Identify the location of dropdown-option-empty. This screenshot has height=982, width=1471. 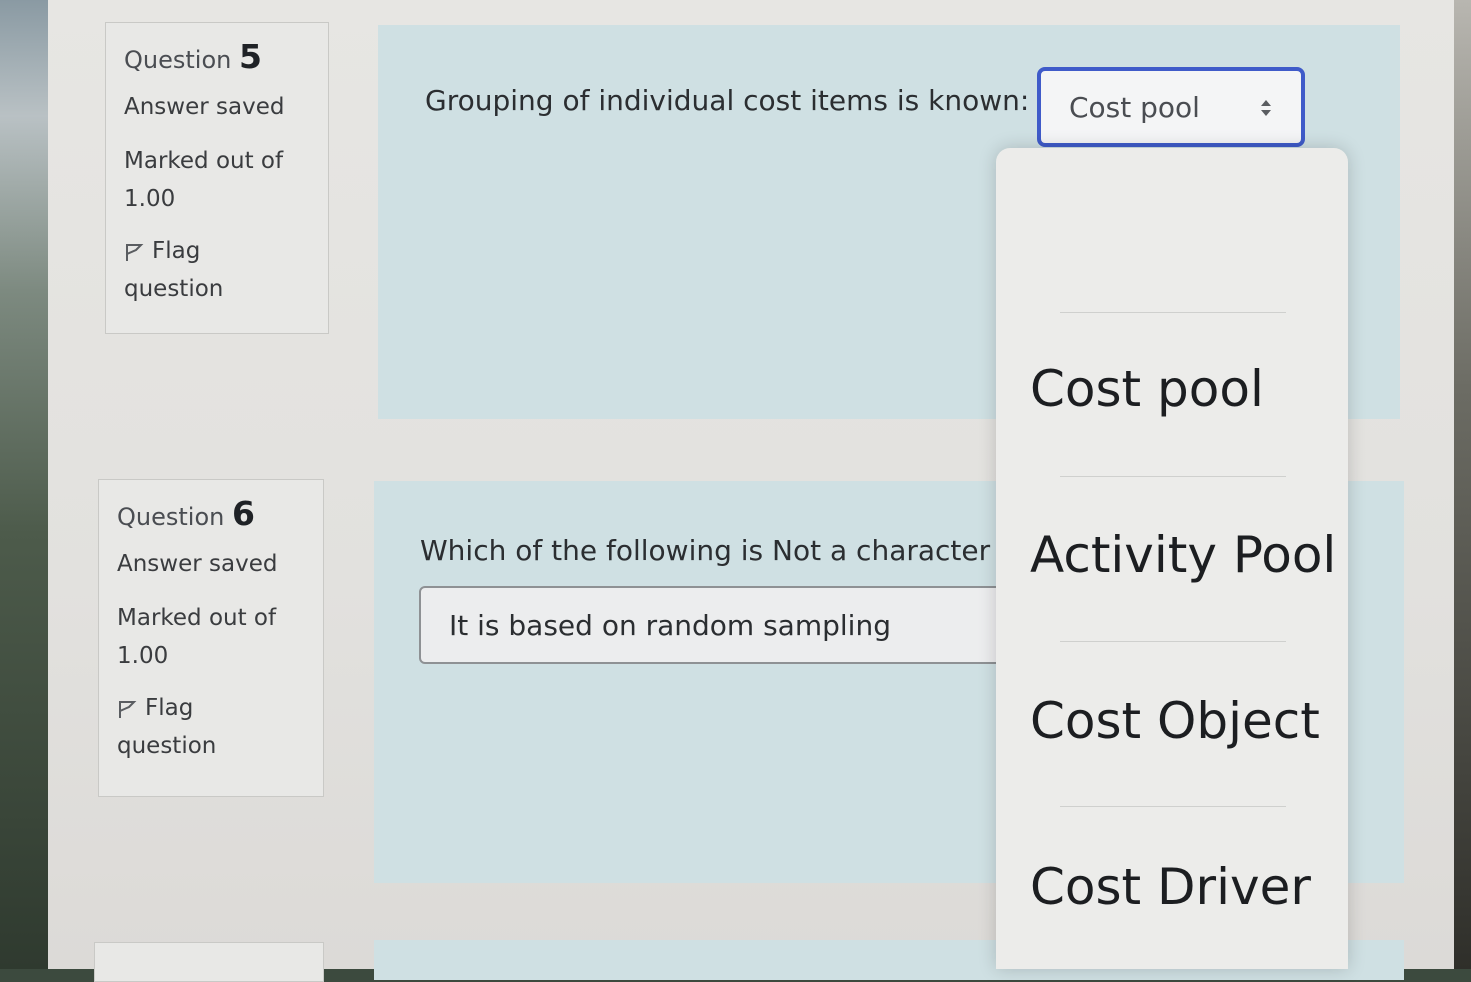
(1172, 230).